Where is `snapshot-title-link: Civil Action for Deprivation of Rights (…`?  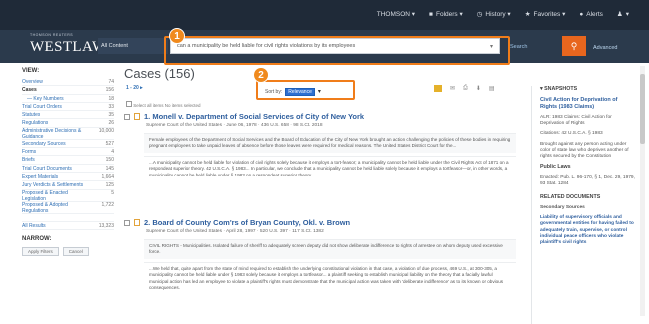
snapshot-title-link: Civil Action for Deprivation of Rights (… is located at coordinates (587, 104).